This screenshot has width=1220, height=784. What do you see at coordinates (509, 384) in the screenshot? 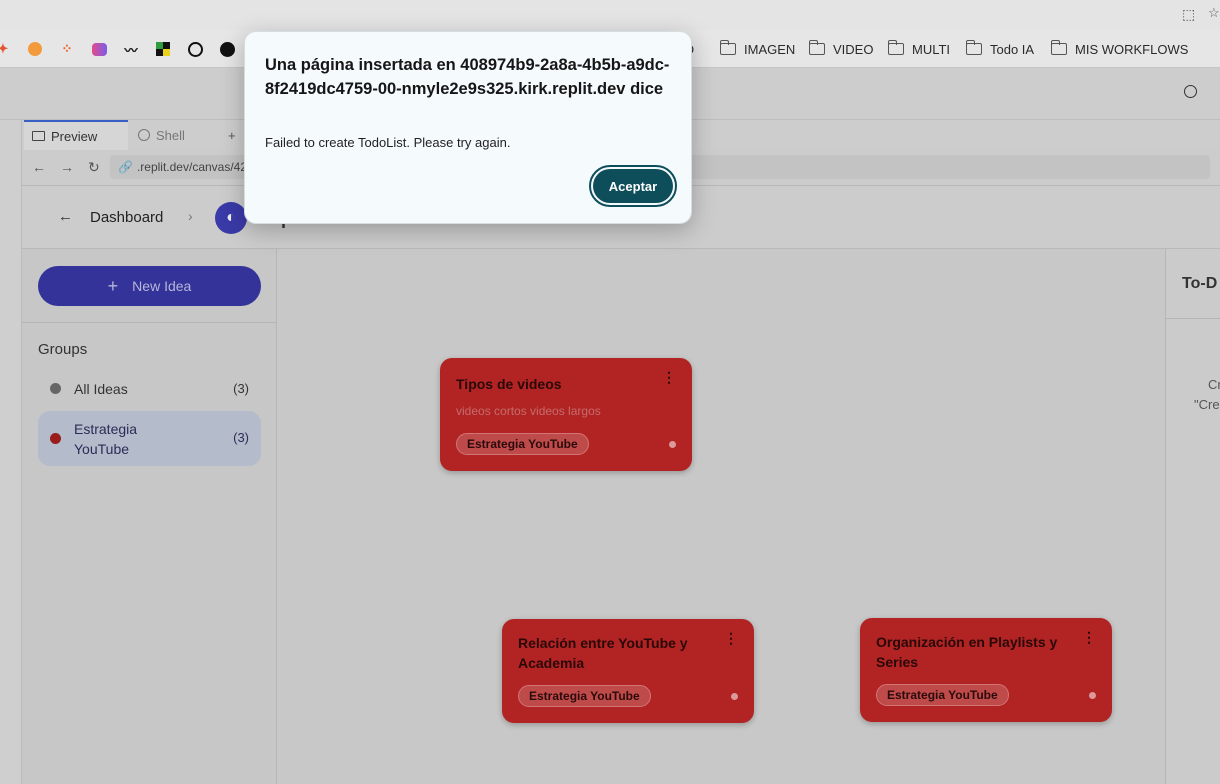
I see `card-title: Tipos de videos` at bounding box center [509, 384].